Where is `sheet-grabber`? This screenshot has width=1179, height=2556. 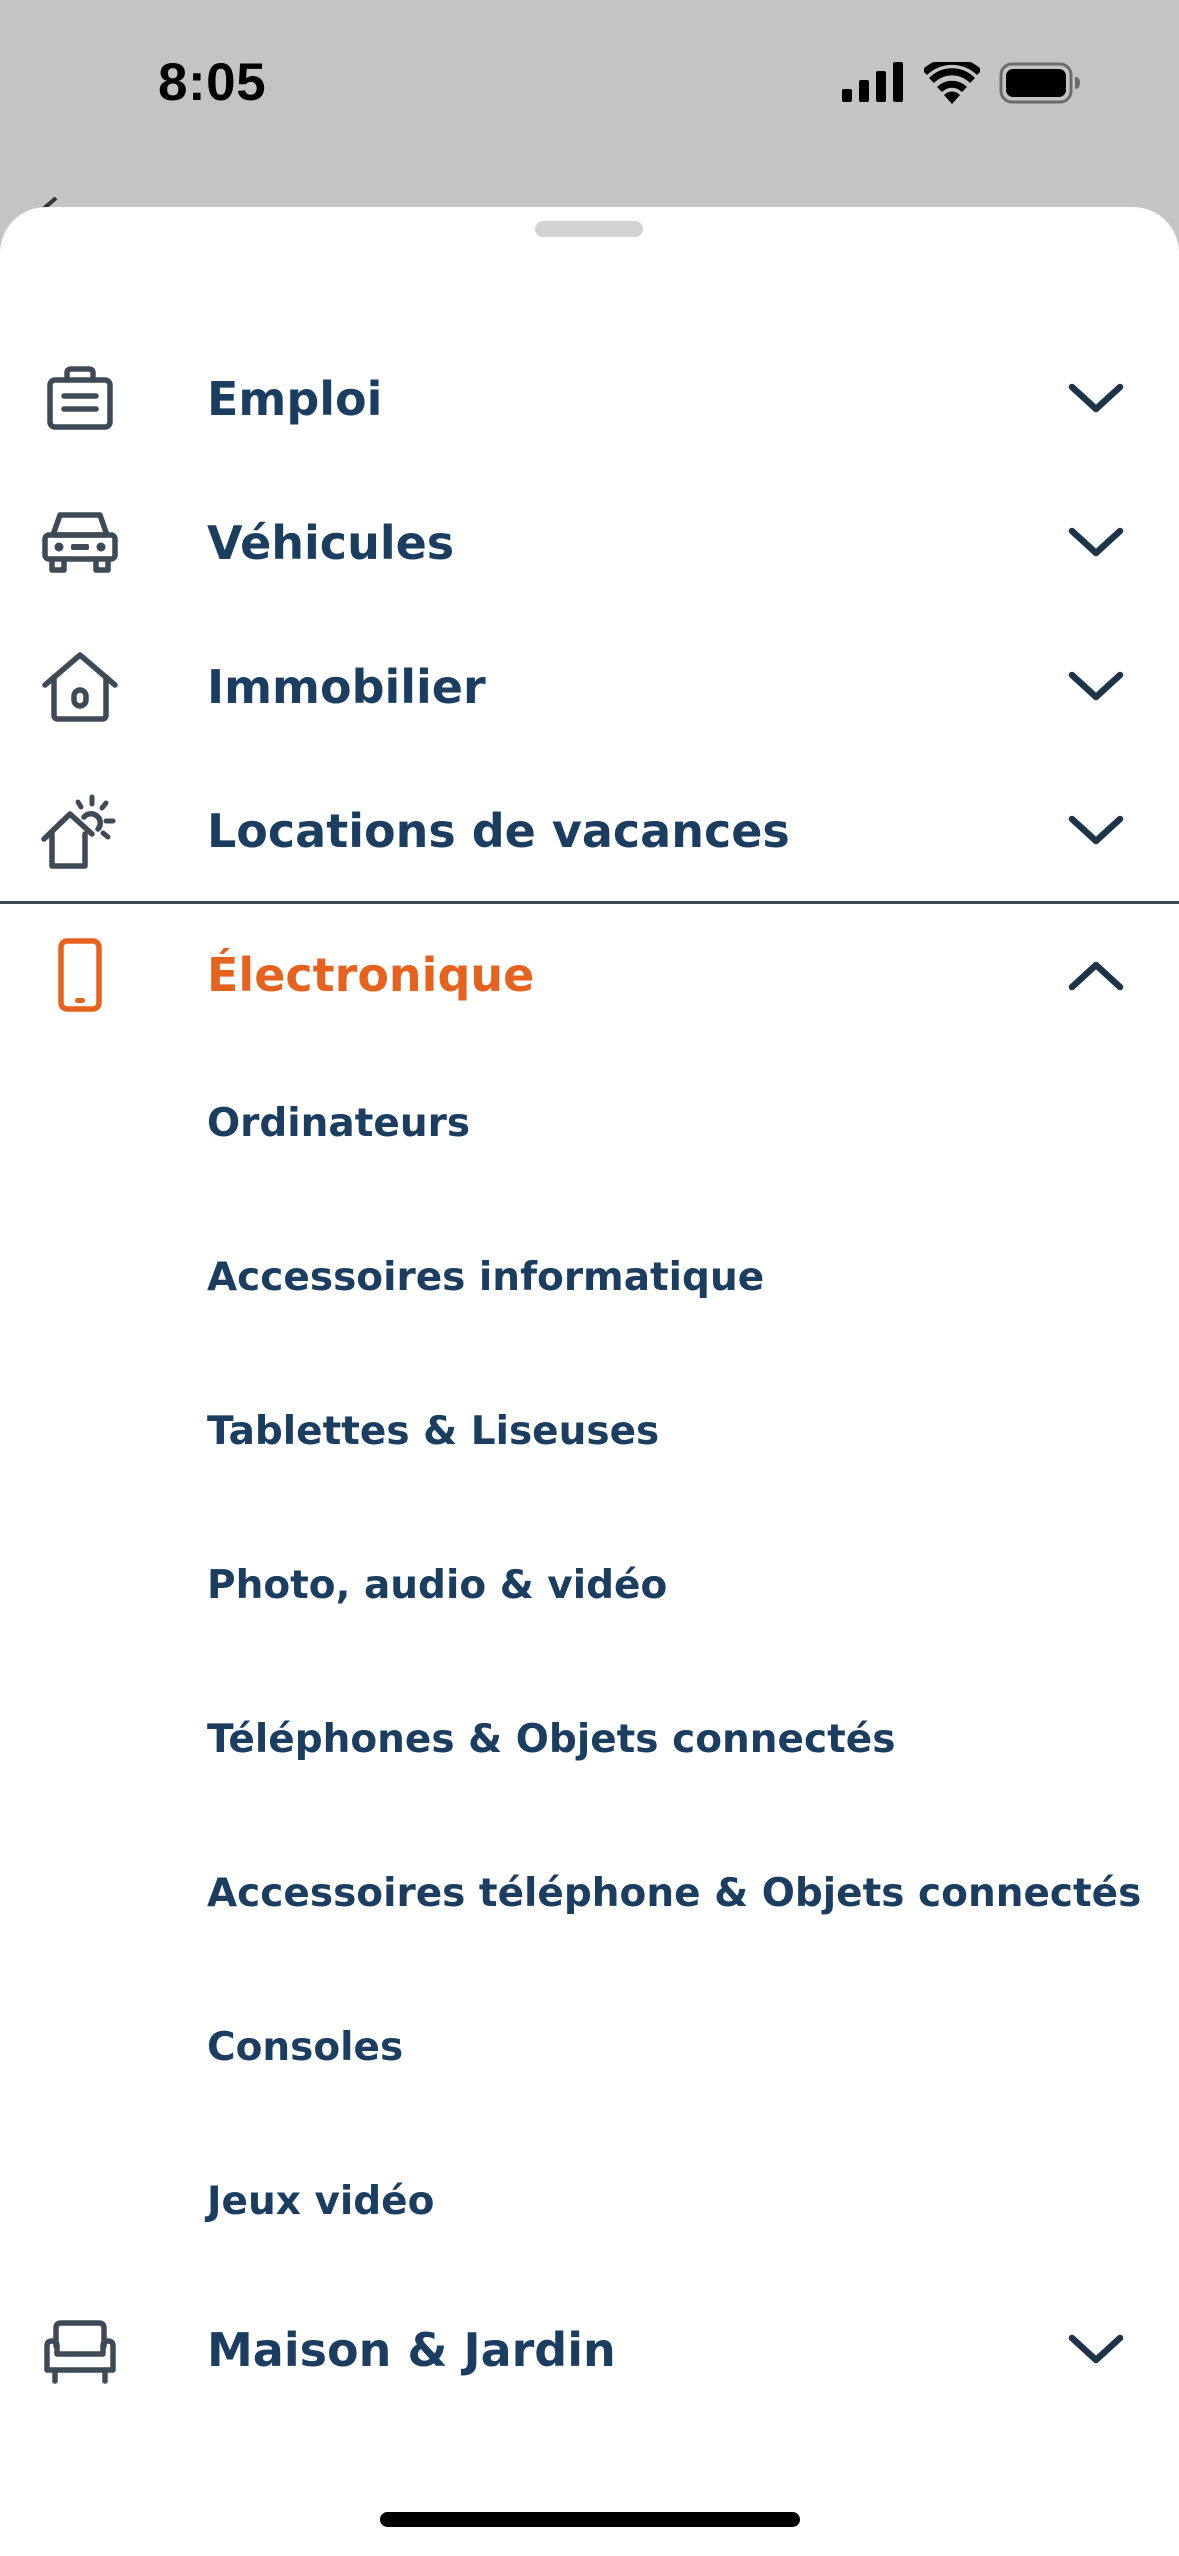 sheet-grabber is located at coordinates (589, 229).